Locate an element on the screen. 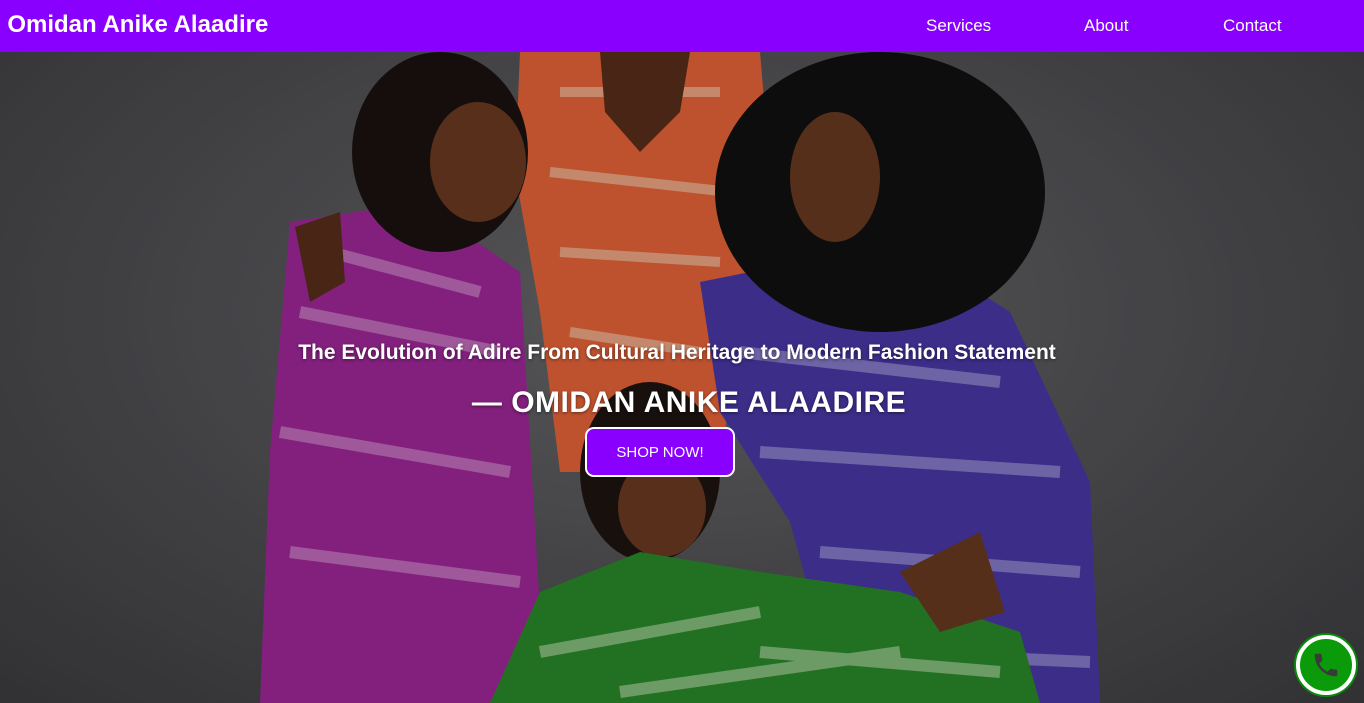  phone-icon is located at coordinates (1326, 665).